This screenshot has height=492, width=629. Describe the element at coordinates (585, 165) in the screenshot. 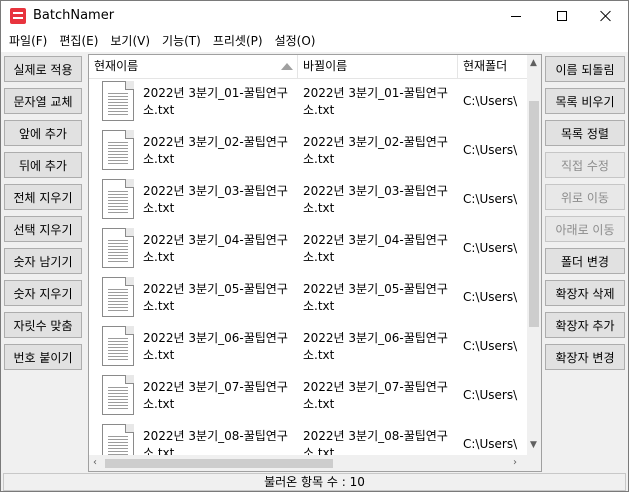

I see `edit-directly-button: 직접 수정` at that location.